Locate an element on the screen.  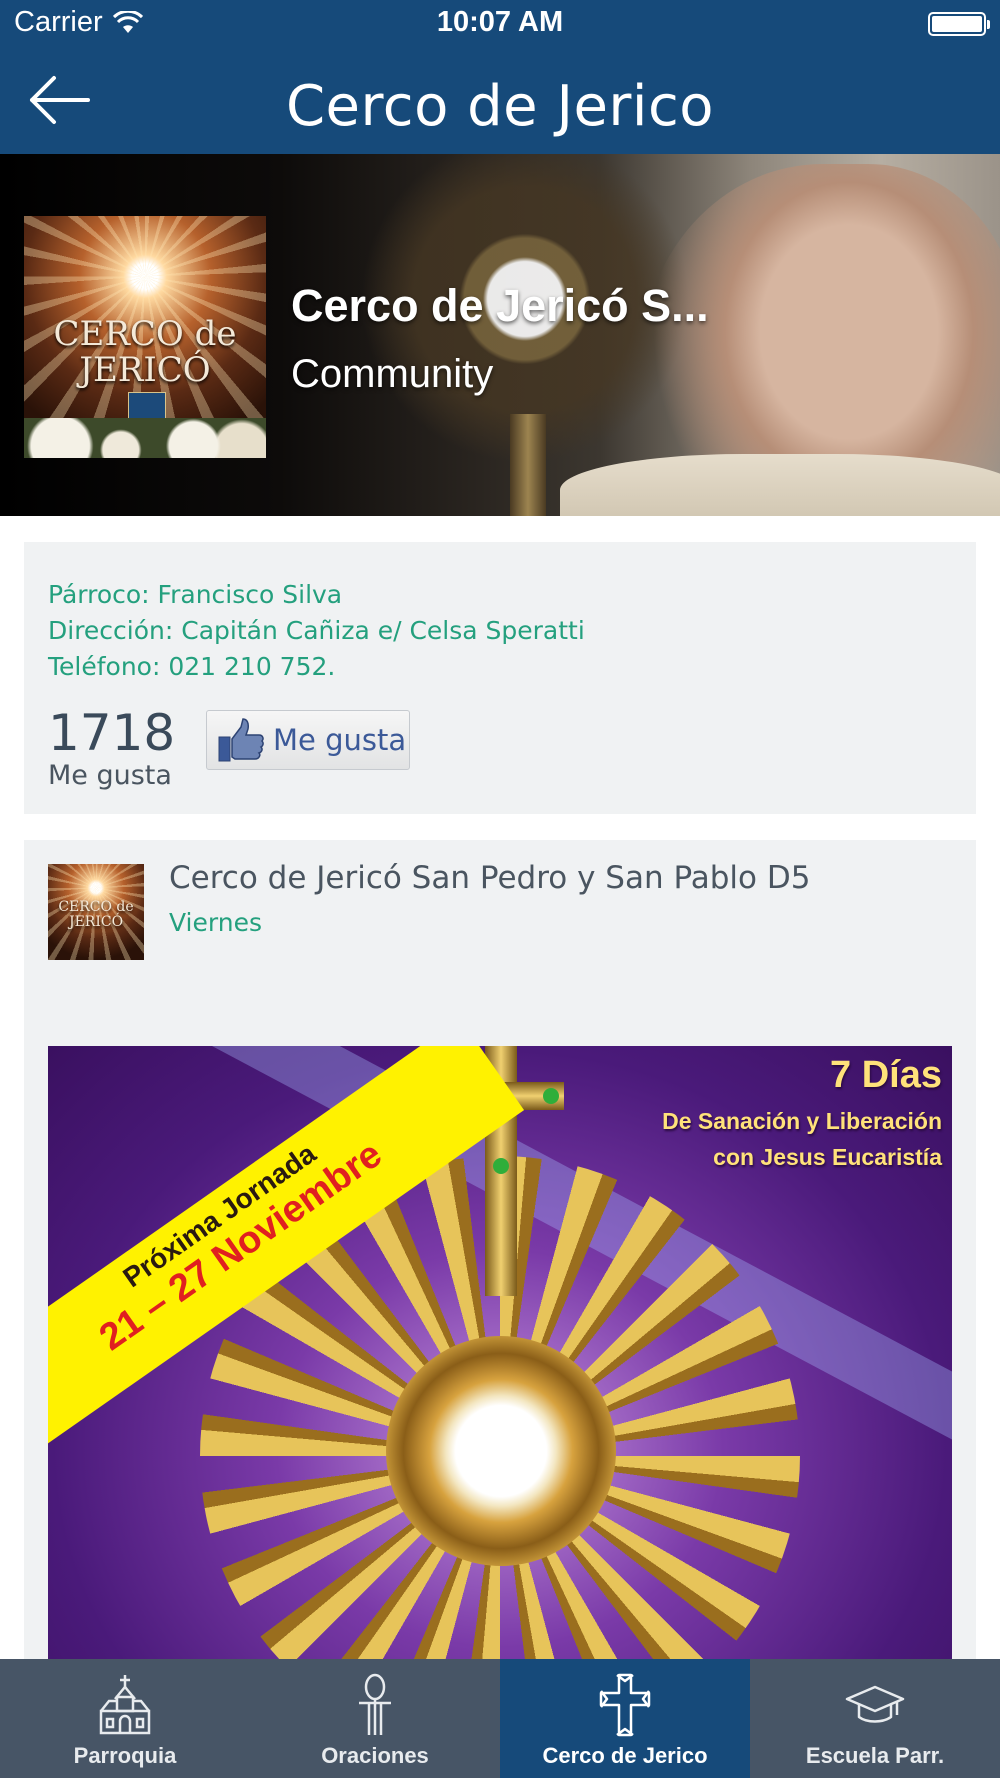
tab-parroquia: Parroquia is located at coordinates (125, 1718).